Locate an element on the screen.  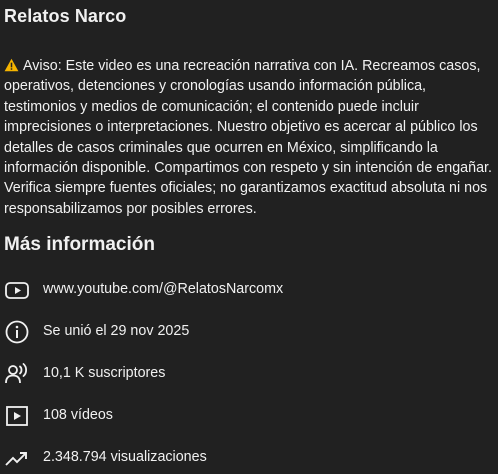
info-row-subscribers: 10,1 K suscriptores is located at coordinates (249, 374).